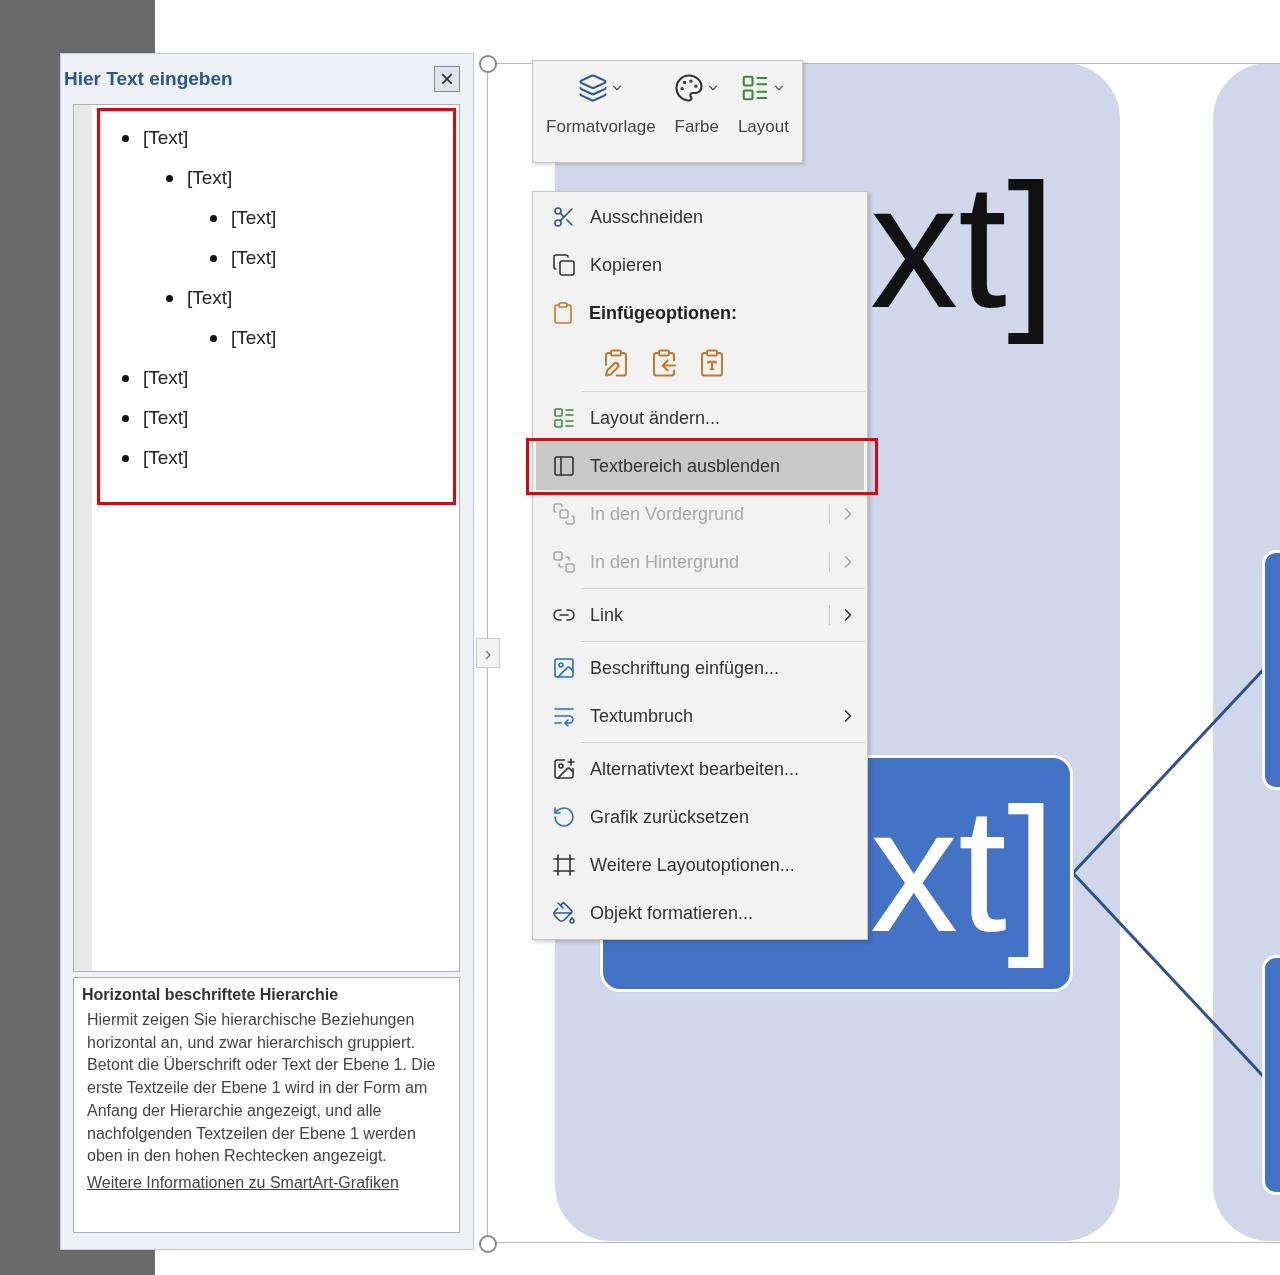 The width and height of the screenshot is (1280, 1275). I want to click on info-text: Hiermit zeigen Sie hierarchische Beziehungen horizontal an, und zwar hierarchisch gruppiert. Betont die Überschrift oder Text der Ebene 1. Die erste Textzeile der Ebene 1 wird in der Form am Anfang der Hierarchie angezeigt, und alle nachfolgenden Textzeilen der Ebene 1 werden oben in den hohen Rechtecken angezeigt., so click(261, 1088).